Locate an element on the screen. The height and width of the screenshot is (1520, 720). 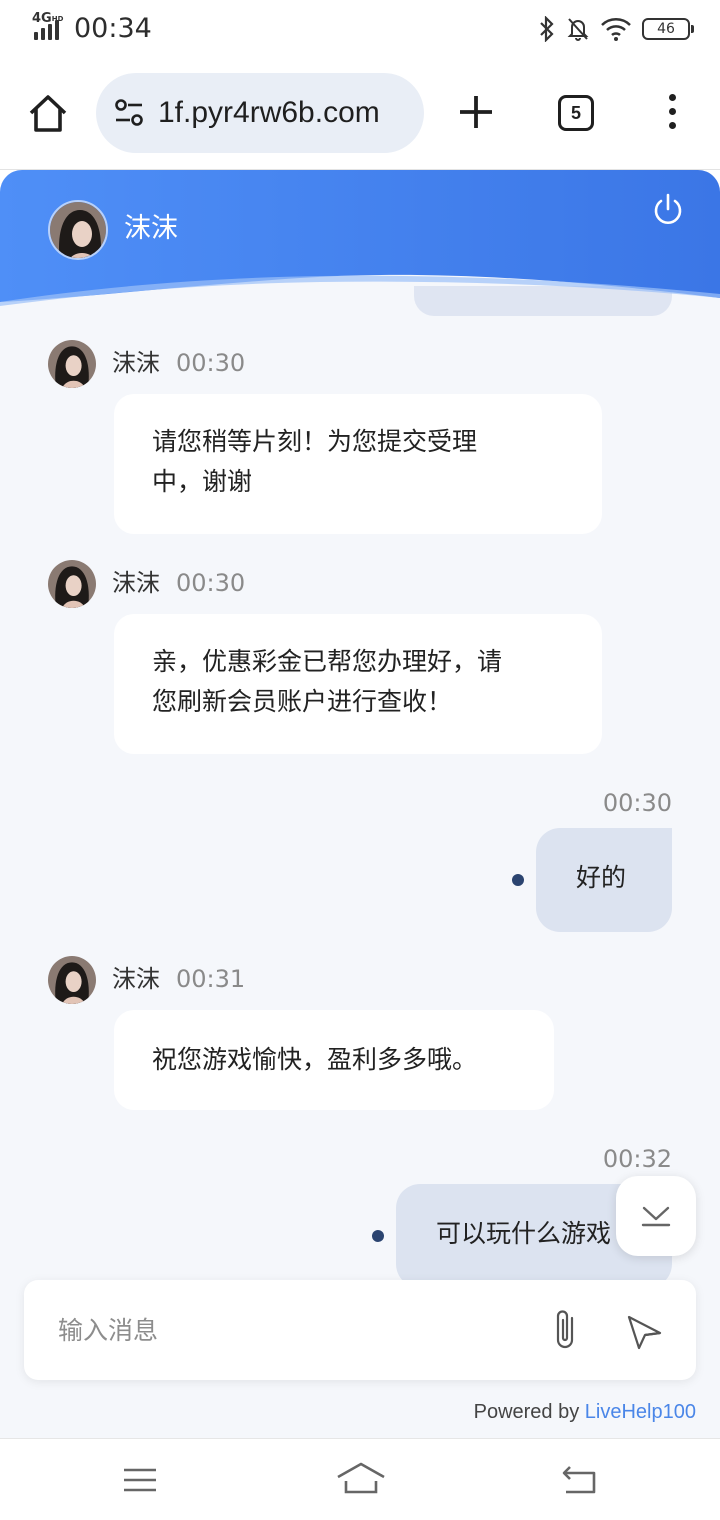
header-wave is located at coordinates (360, 238).